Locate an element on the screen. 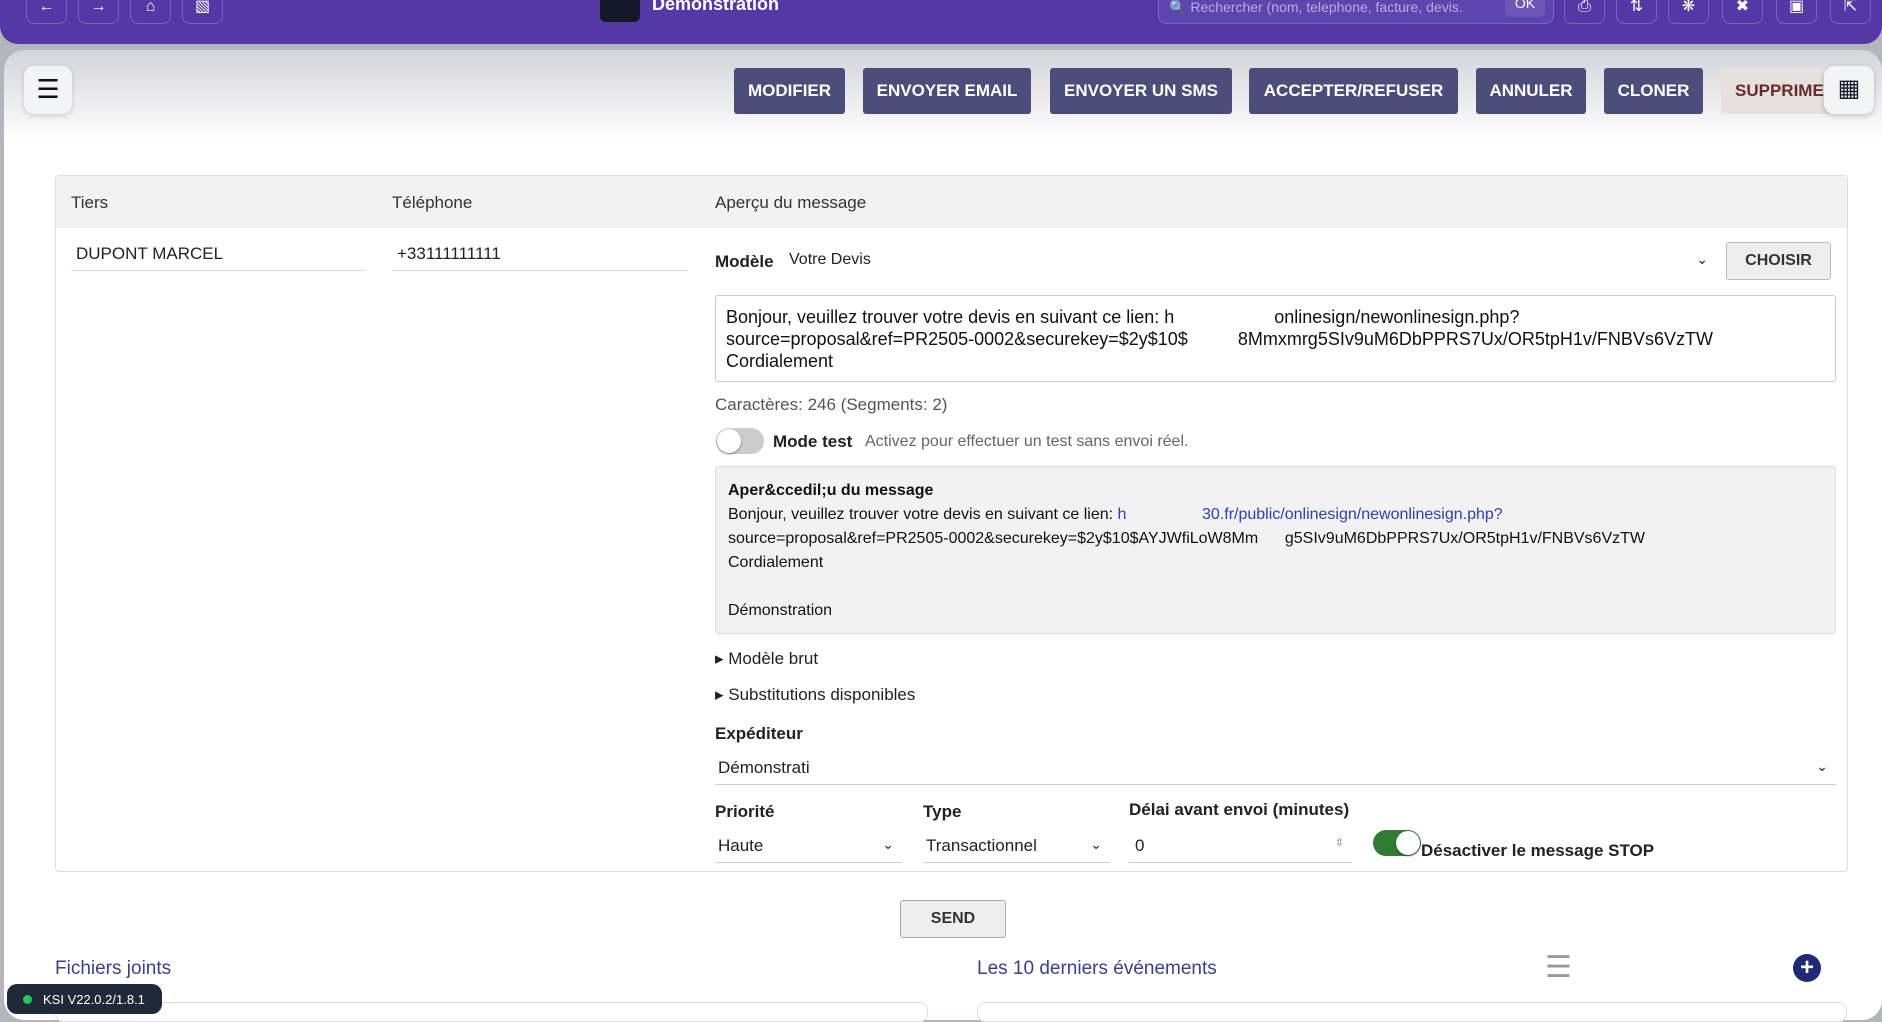 This screenshot has height=1022, width=1882. tools-icon: ✖ is located at coordinates (1742, 12).